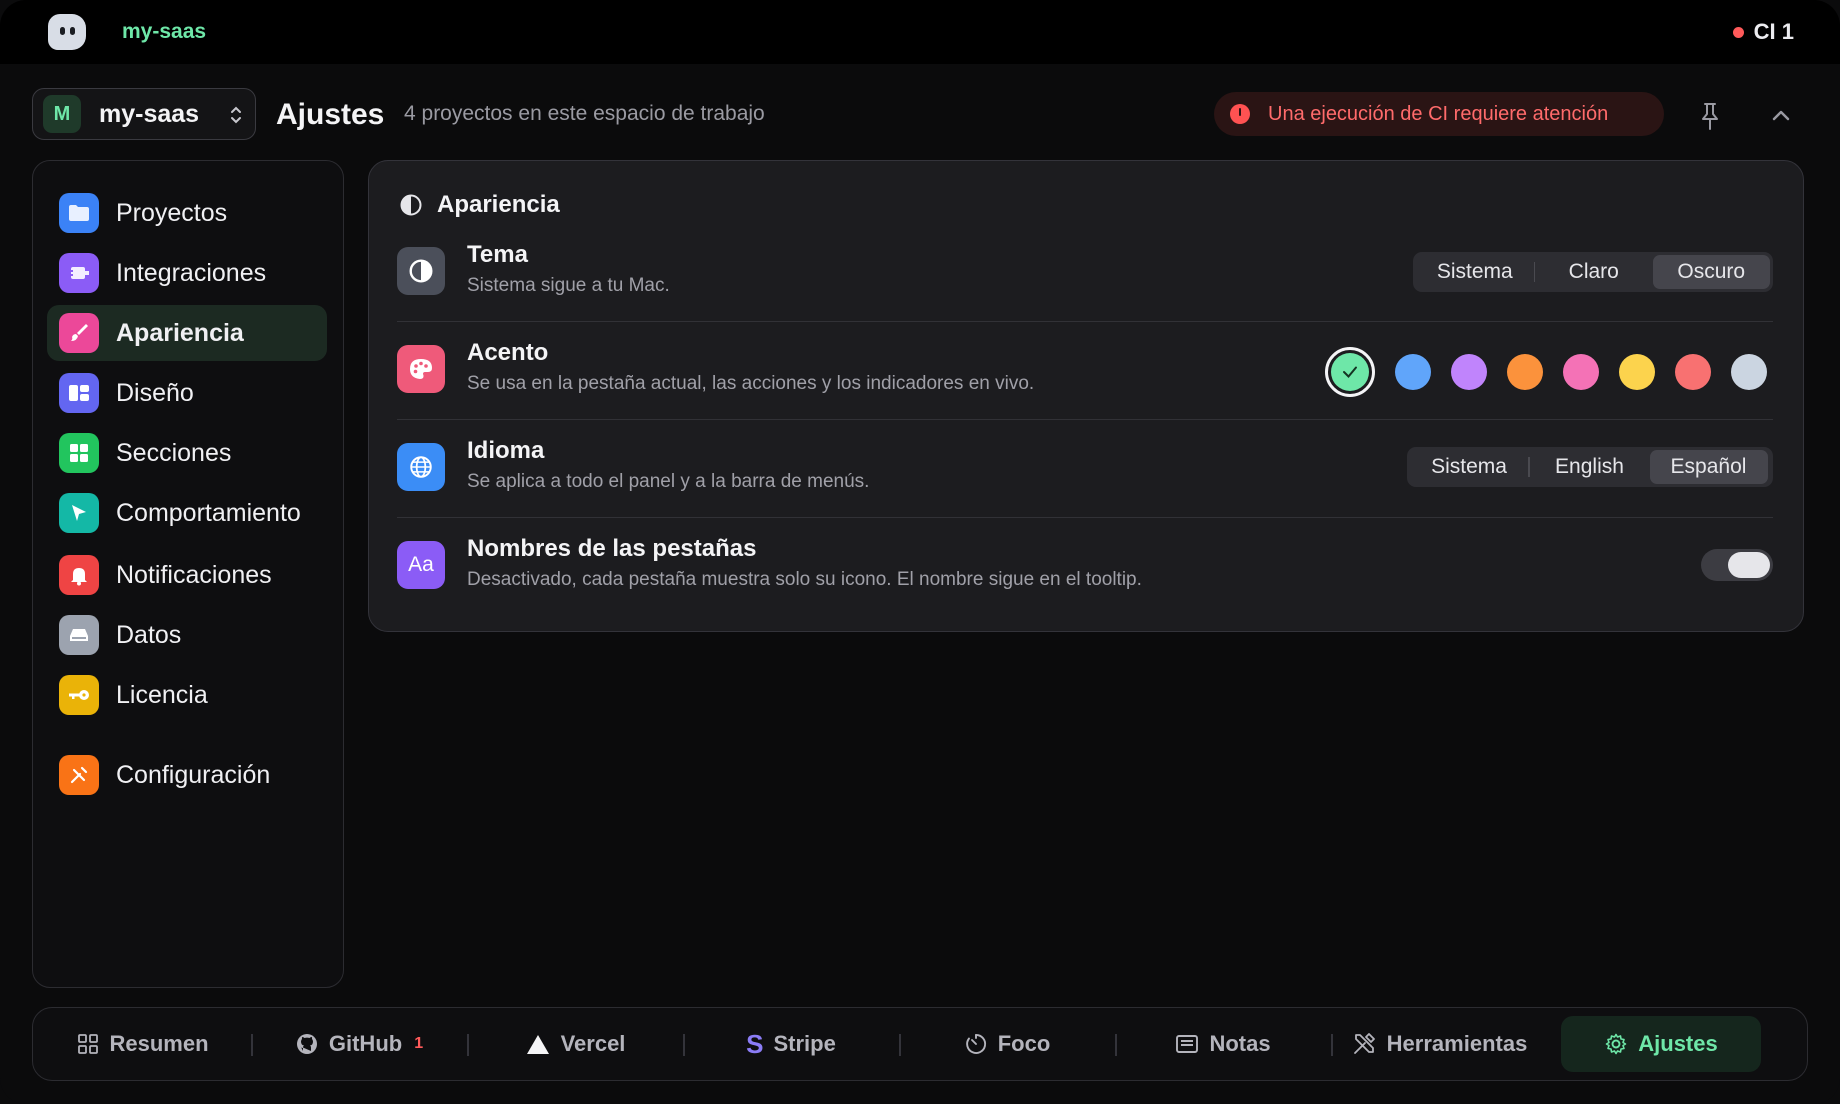 The height and width of the screenshot is (1104, 1840). Describe the element at coordinates (159, 1043) in the screenshot. I see `tab-label: Resumen` at that location.